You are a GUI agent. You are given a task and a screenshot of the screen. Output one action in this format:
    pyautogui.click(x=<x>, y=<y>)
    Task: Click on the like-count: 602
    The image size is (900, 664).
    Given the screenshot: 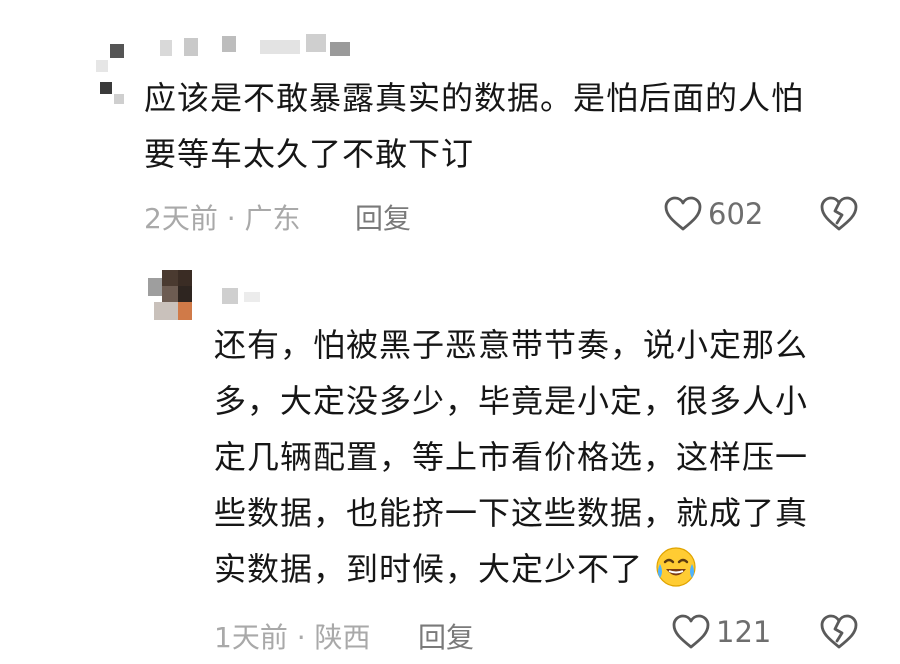 What is the action you would take?
    pyautogui.click(x=736, y=214)
    